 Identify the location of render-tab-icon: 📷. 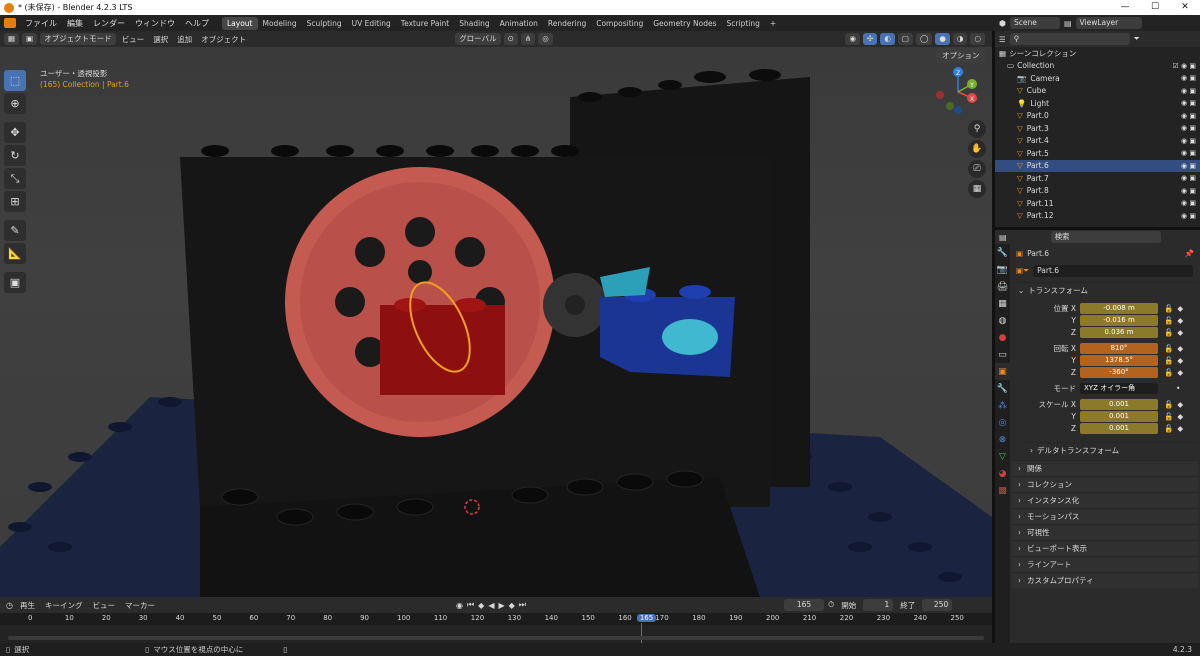
(1002, 269).